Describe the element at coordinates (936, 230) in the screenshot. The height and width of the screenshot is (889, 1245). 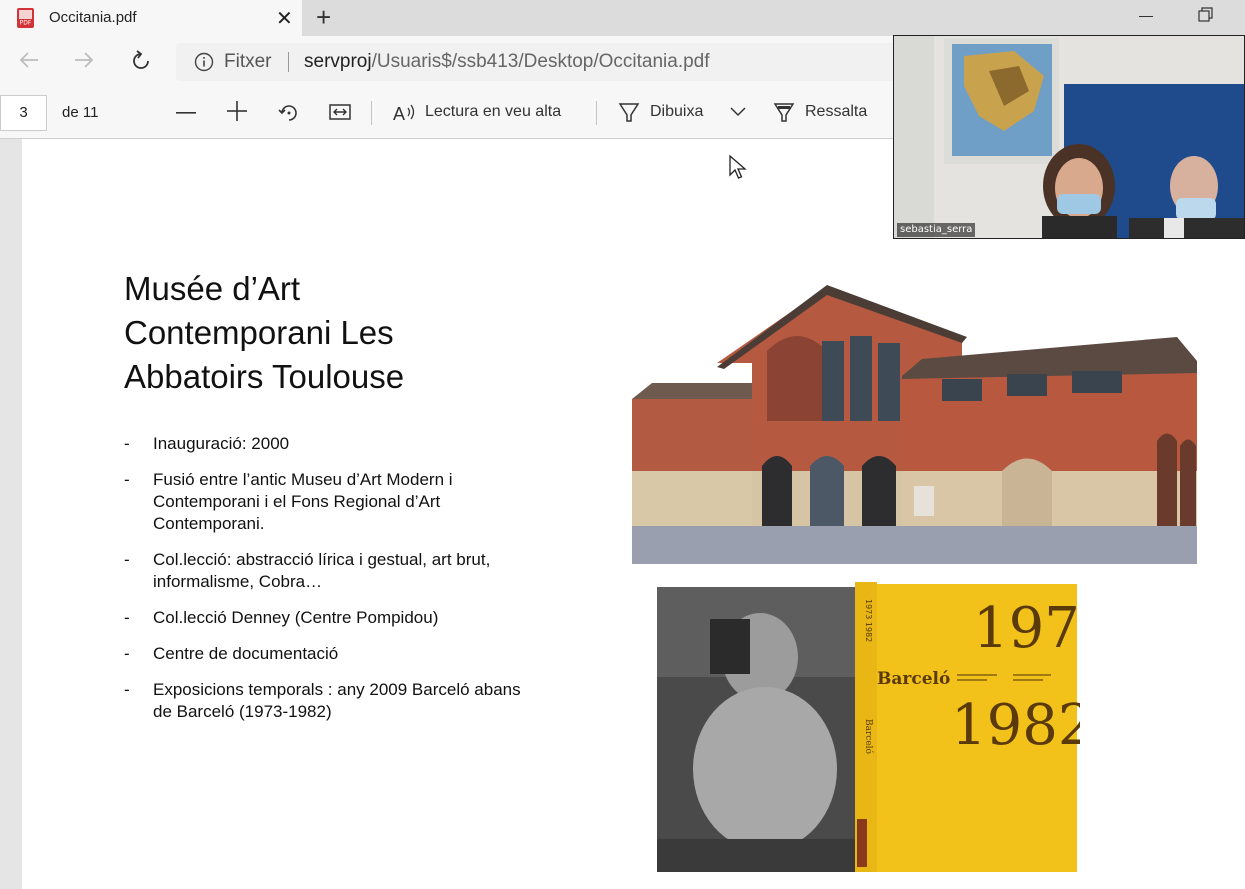
I see `participant-name-label: sebastia_serra` at that location.